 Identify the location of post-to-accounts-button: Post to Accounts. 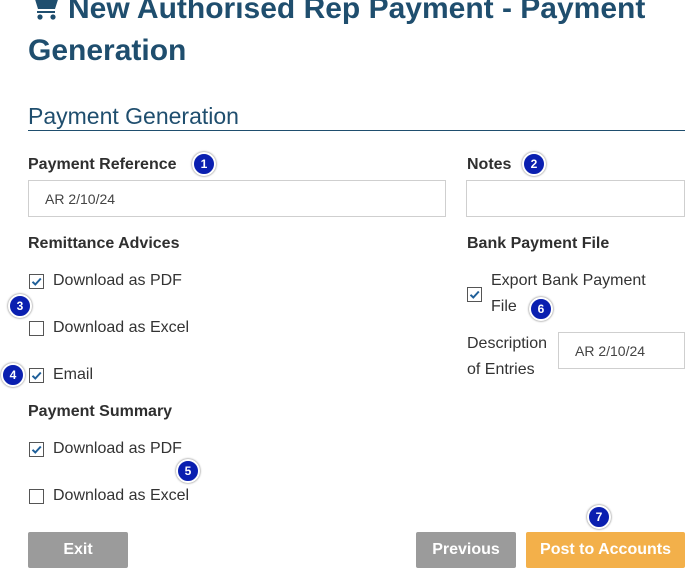
(605, 550).